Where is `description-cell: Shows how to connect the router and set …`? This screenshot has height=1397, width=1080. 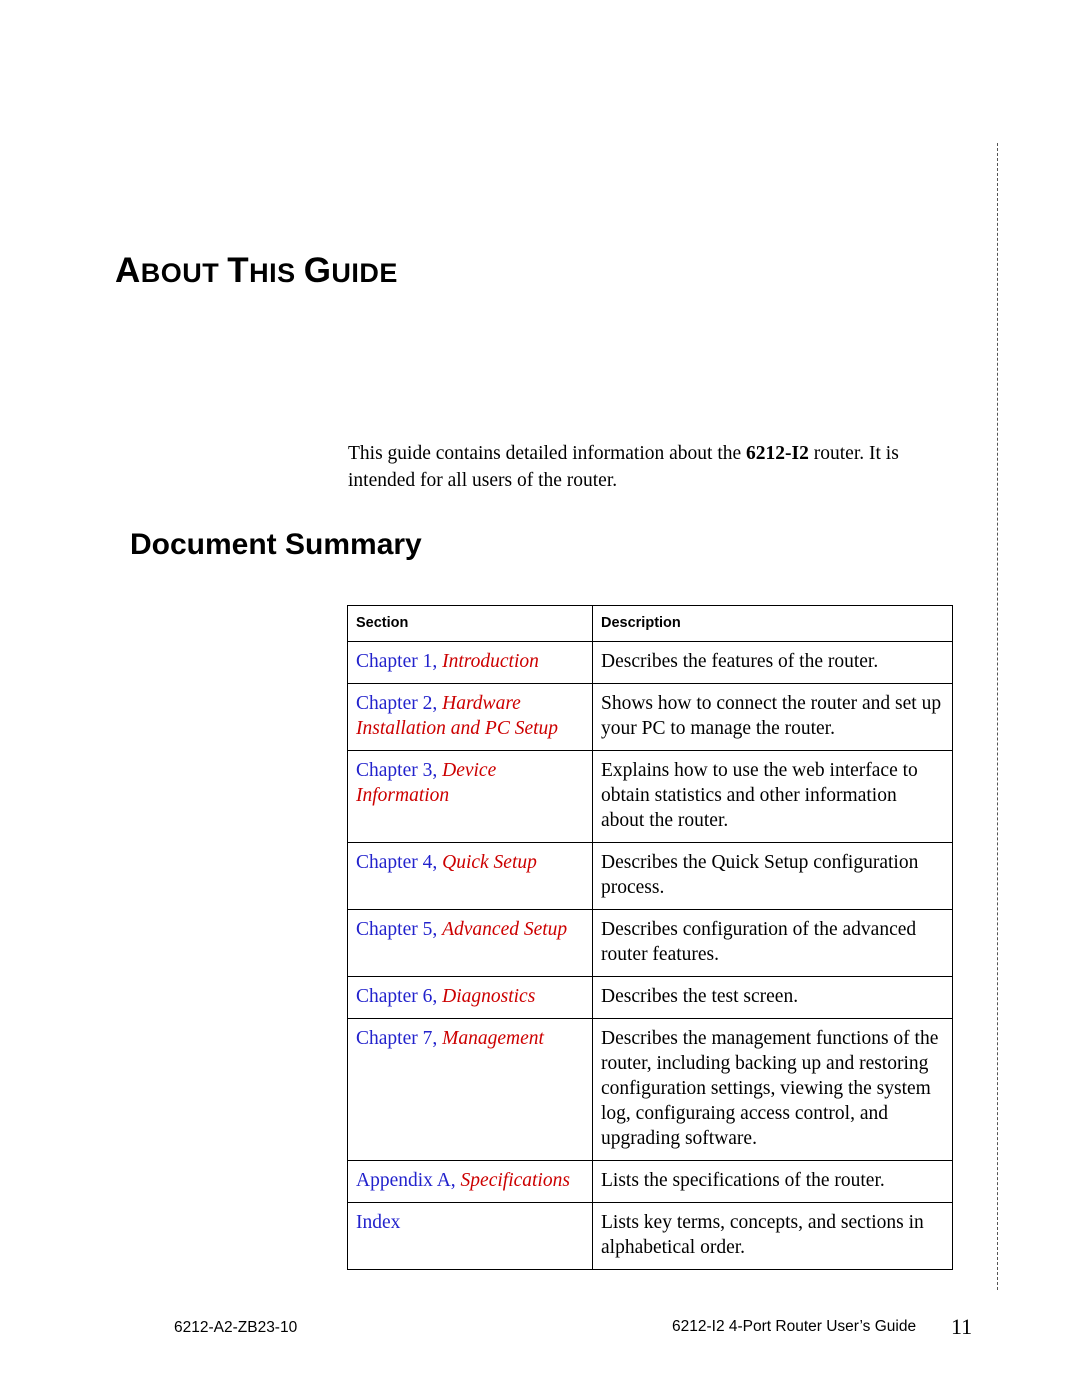
description-cell: Shows how to connect the router and set … is located at coordinates (772, 717).